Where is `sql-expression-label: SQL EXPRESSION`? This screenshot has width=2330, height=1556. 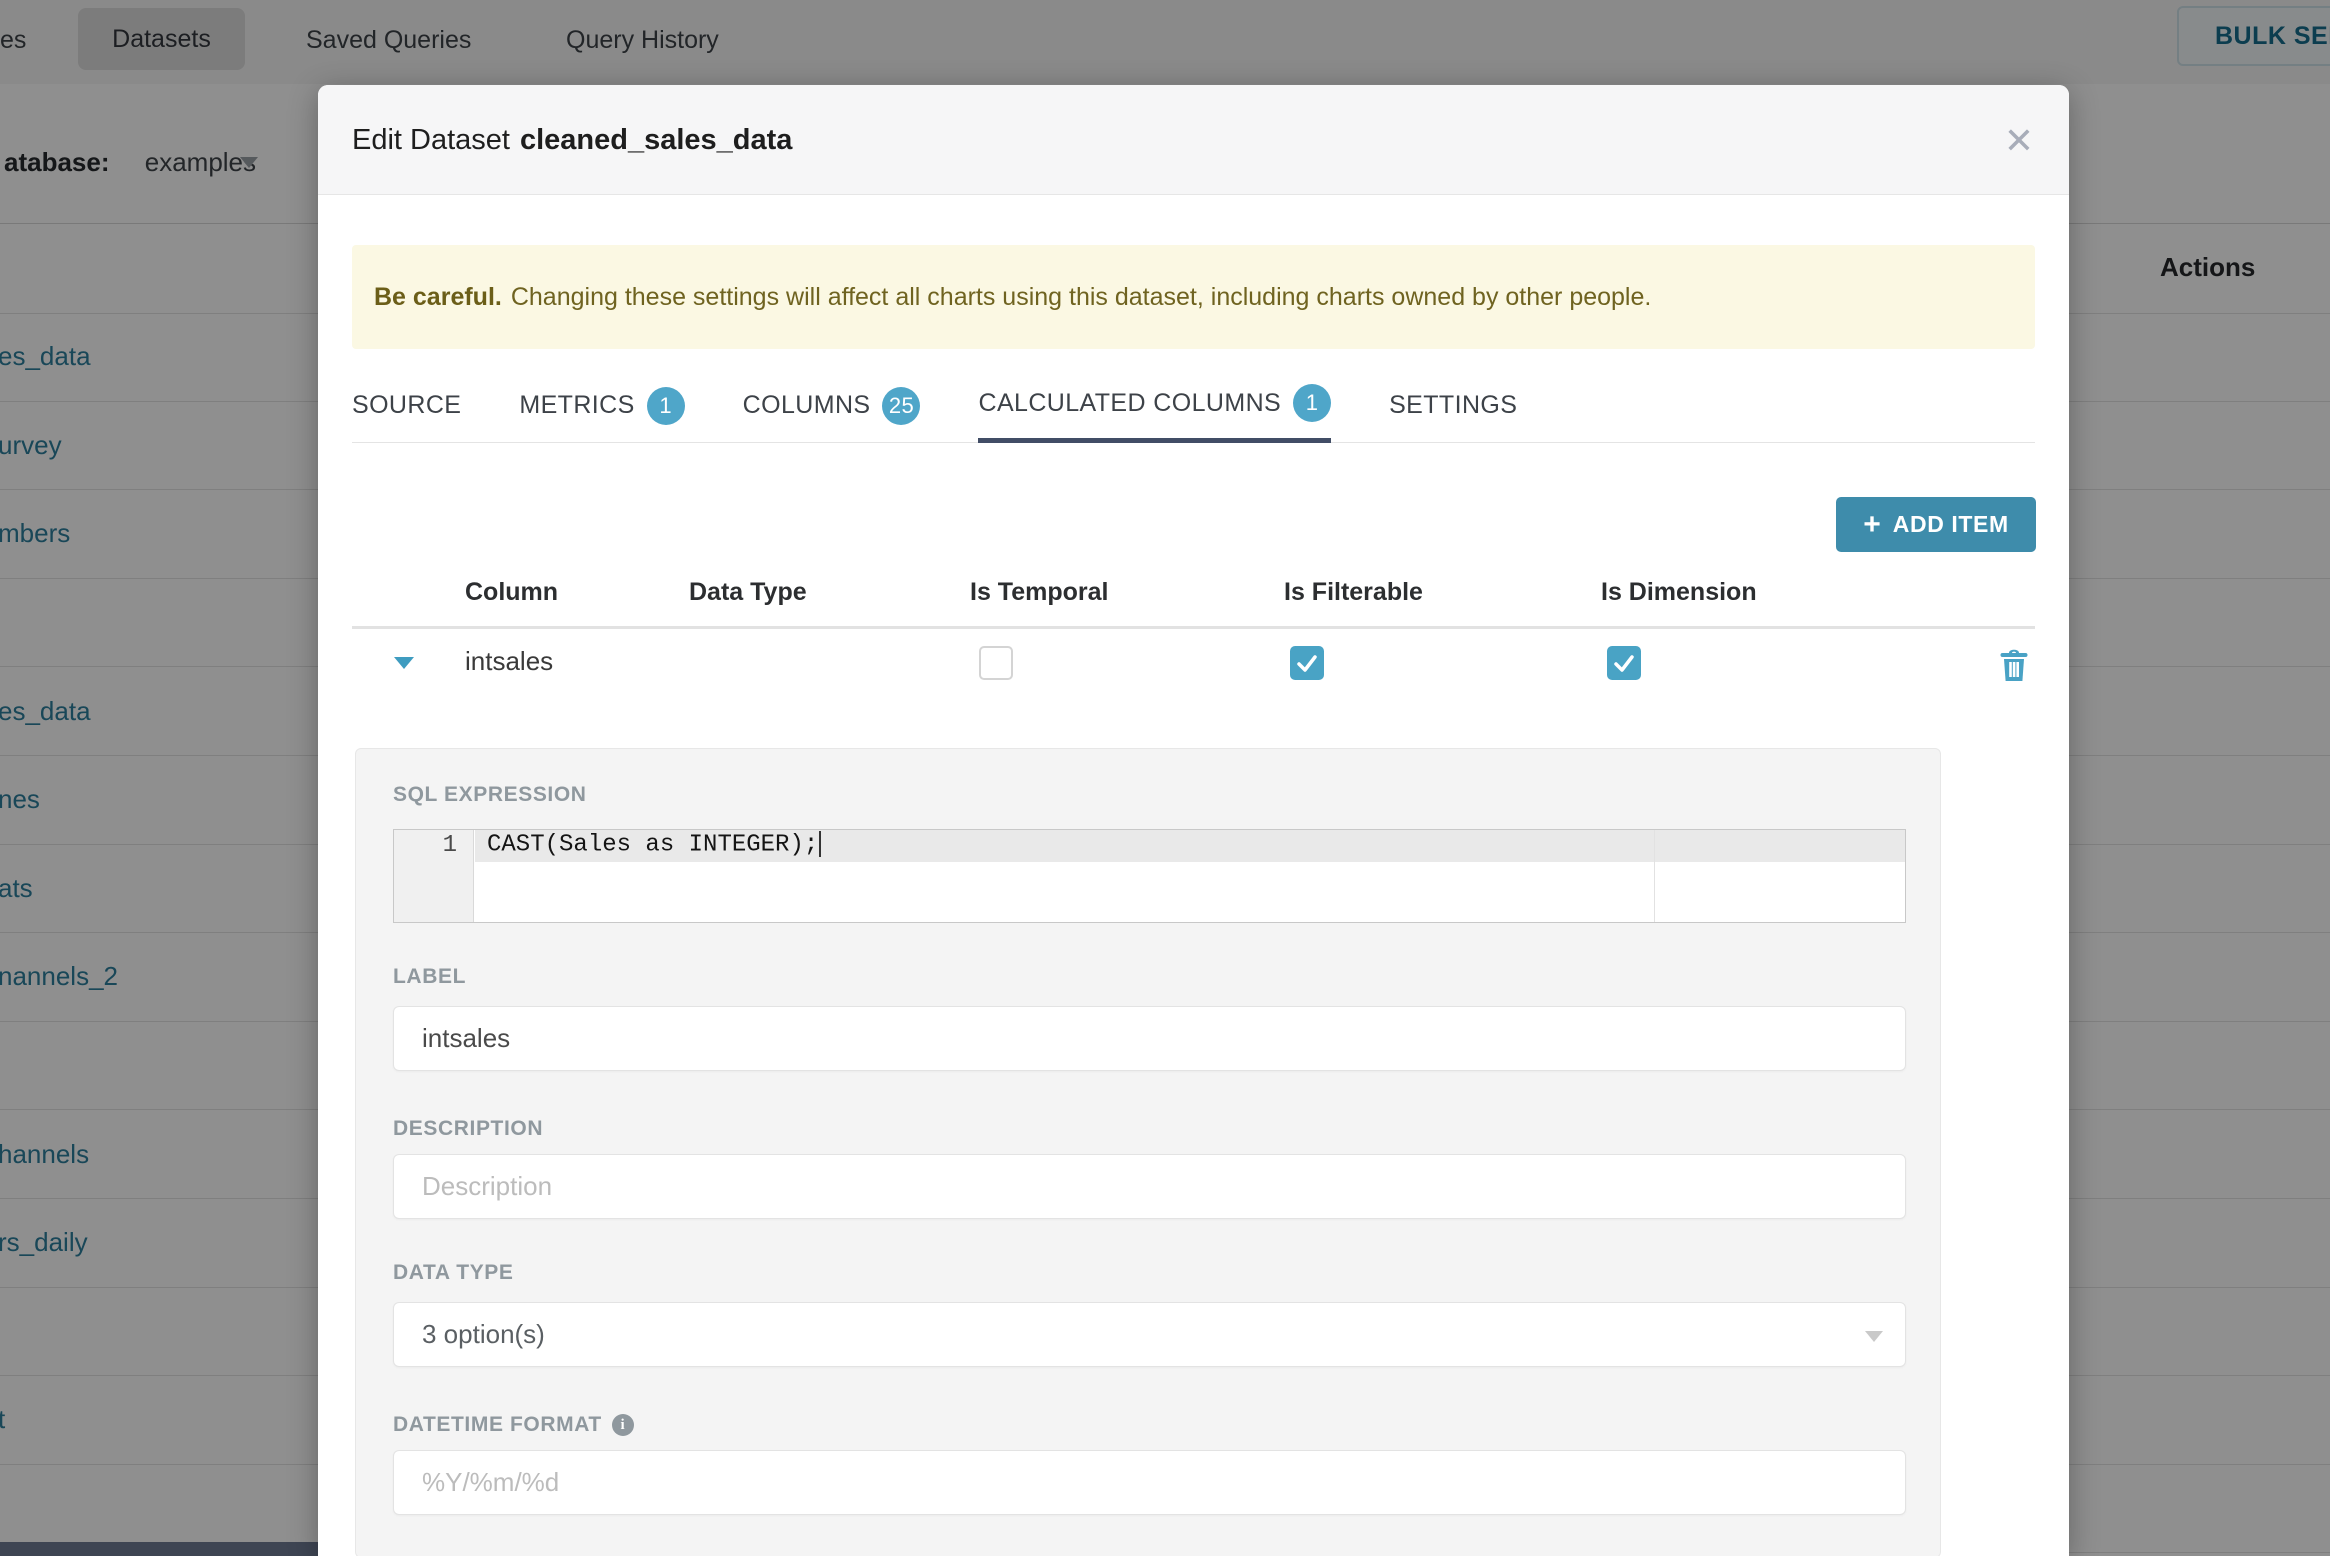 sql-expression-label: SQL EXPRESSION is located at coordinates (490, 794).